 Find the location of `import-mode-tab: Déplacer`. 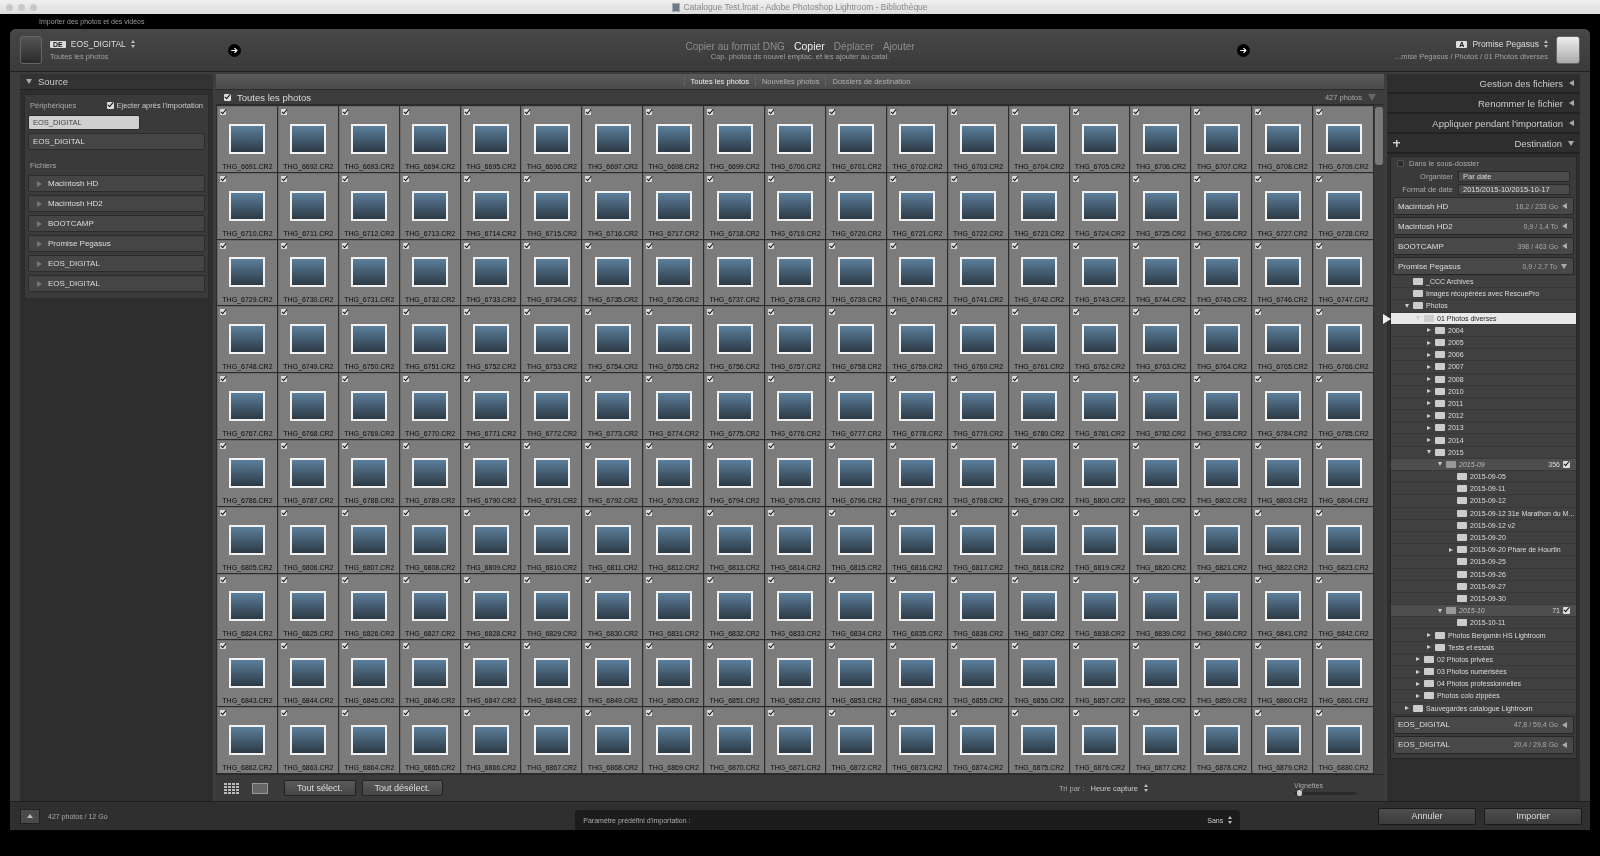

import-mode-tab: Déplacer is located at coordinates (853, 46).